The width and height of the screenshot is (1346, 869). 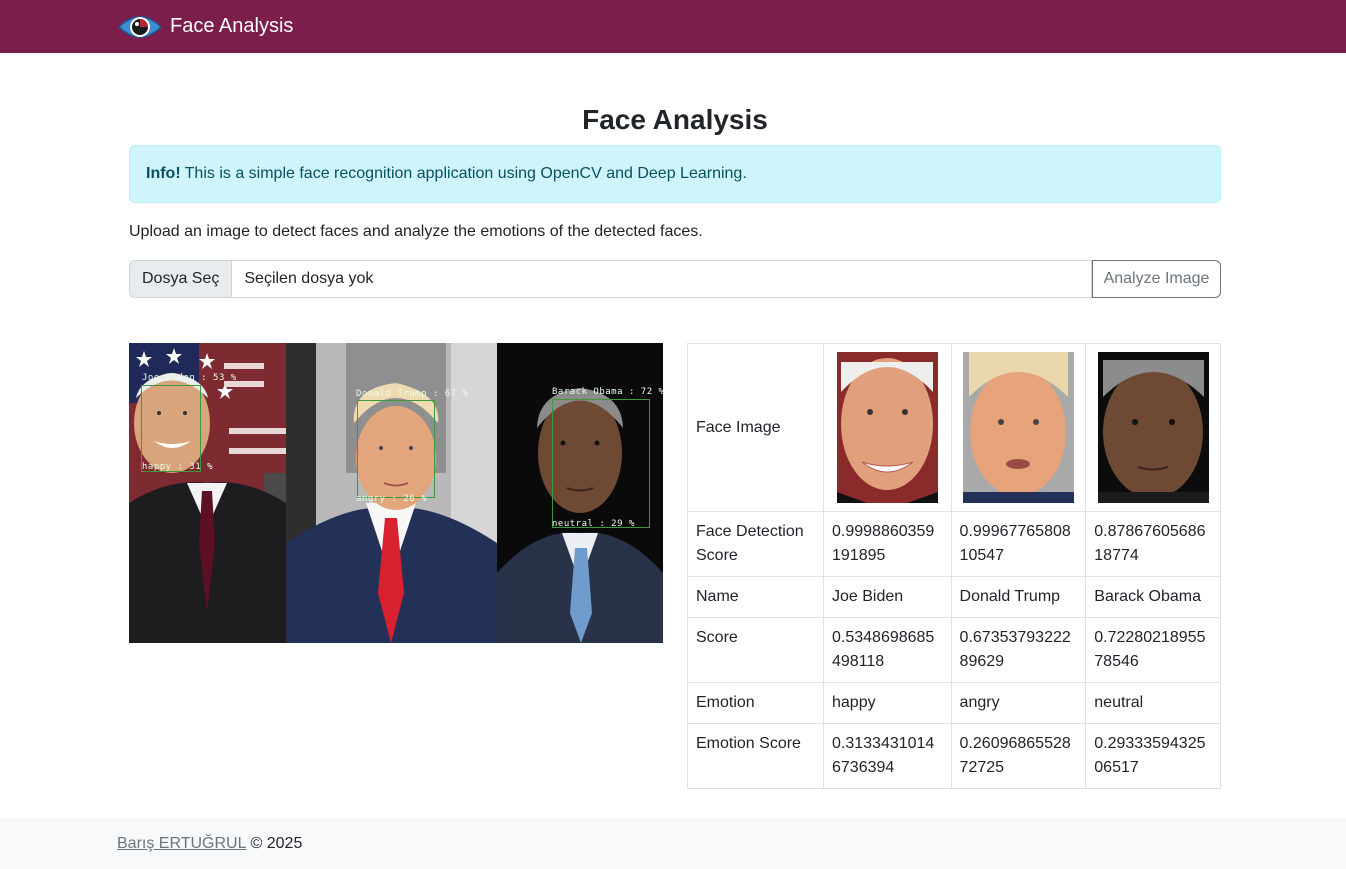 What do you see at coordinates (1018, 650) in the screenshot?
I see `table-cell: 0.6735379322289629` at bounding box center [1018, 650].